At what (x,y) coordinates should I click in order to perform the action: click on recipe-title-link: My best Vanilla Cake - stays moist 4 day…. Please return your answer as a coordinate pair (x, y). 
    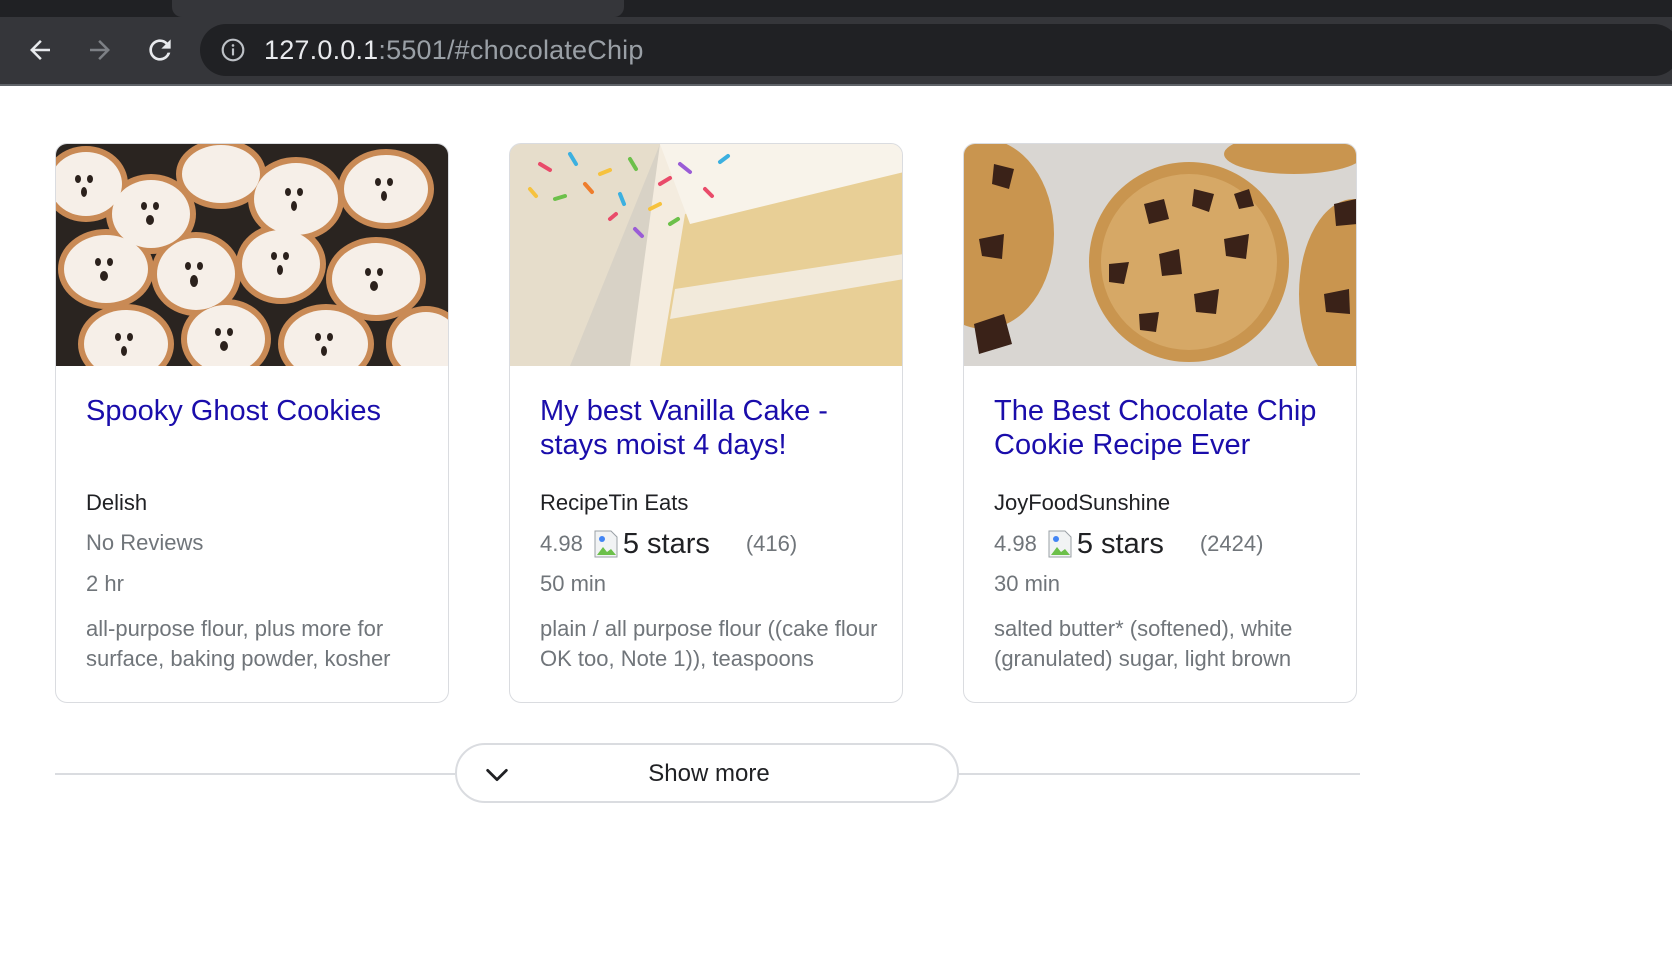
    Looking at the image, I should click on (712, 428).